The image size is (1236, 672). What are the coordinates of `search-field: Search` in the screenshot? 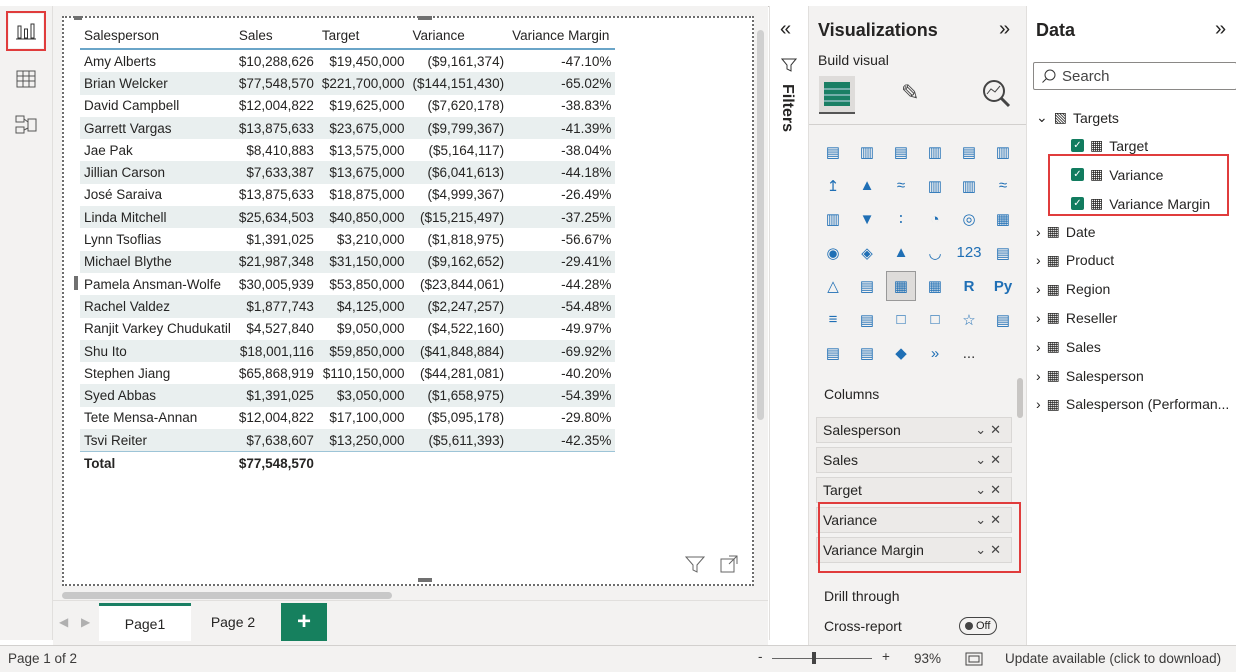 It's located at (1134, 76).